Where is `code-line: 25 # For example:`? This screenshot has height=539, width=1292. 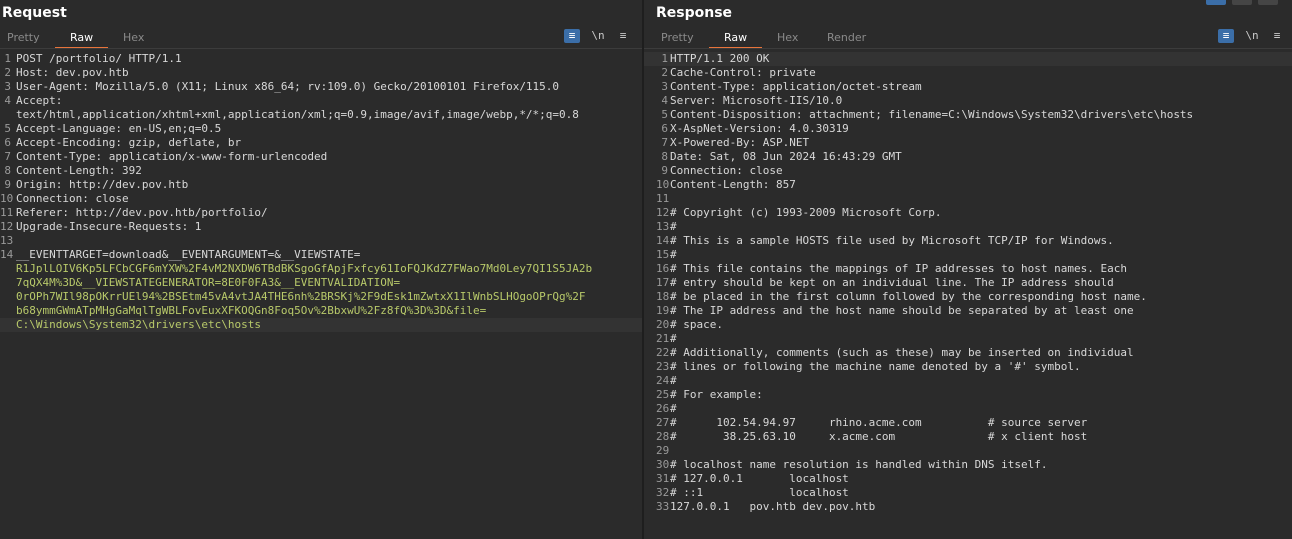
code-line: 25 # For example: is located at coordinates (968, 395).